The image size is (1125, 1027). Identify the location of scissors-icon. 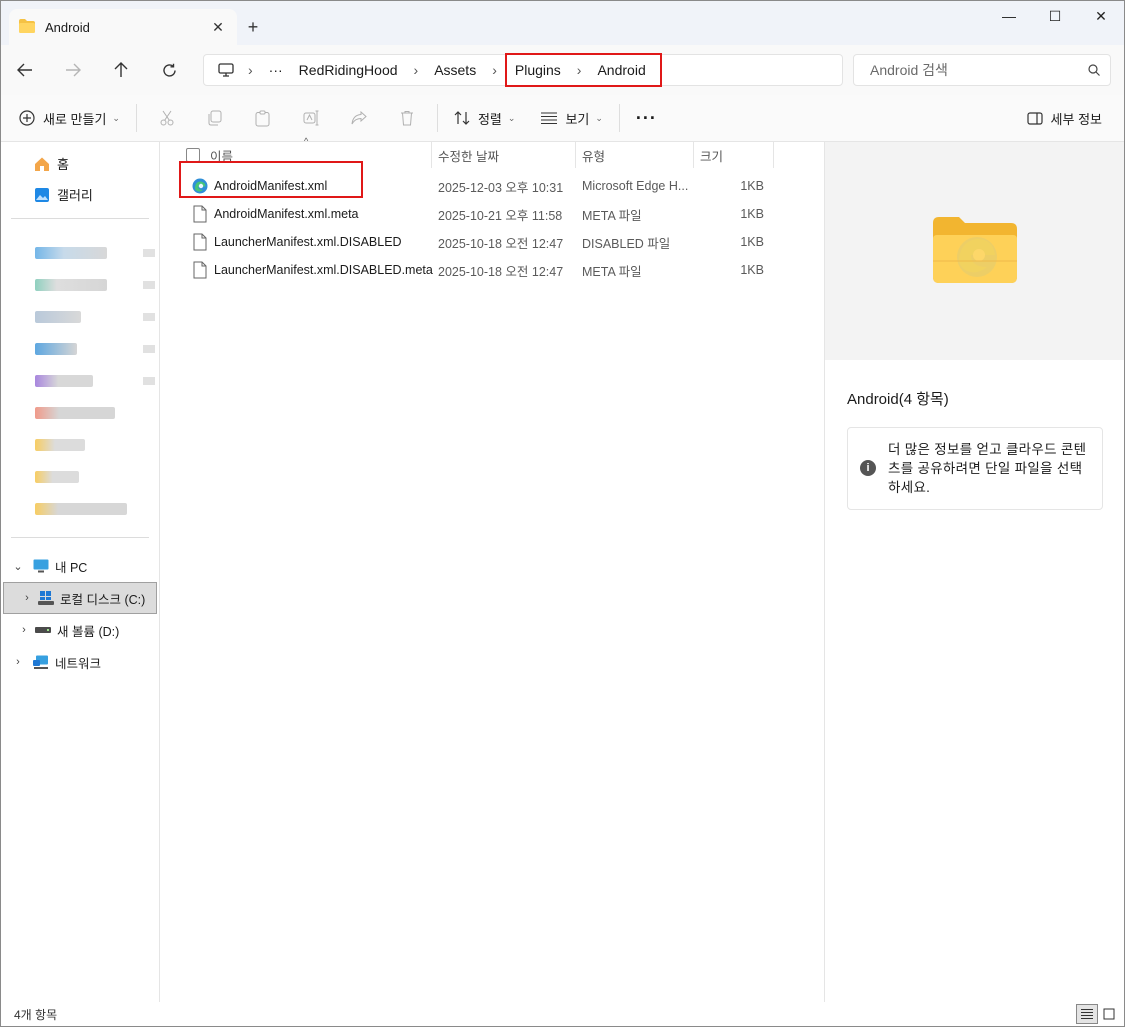
(167, 118).